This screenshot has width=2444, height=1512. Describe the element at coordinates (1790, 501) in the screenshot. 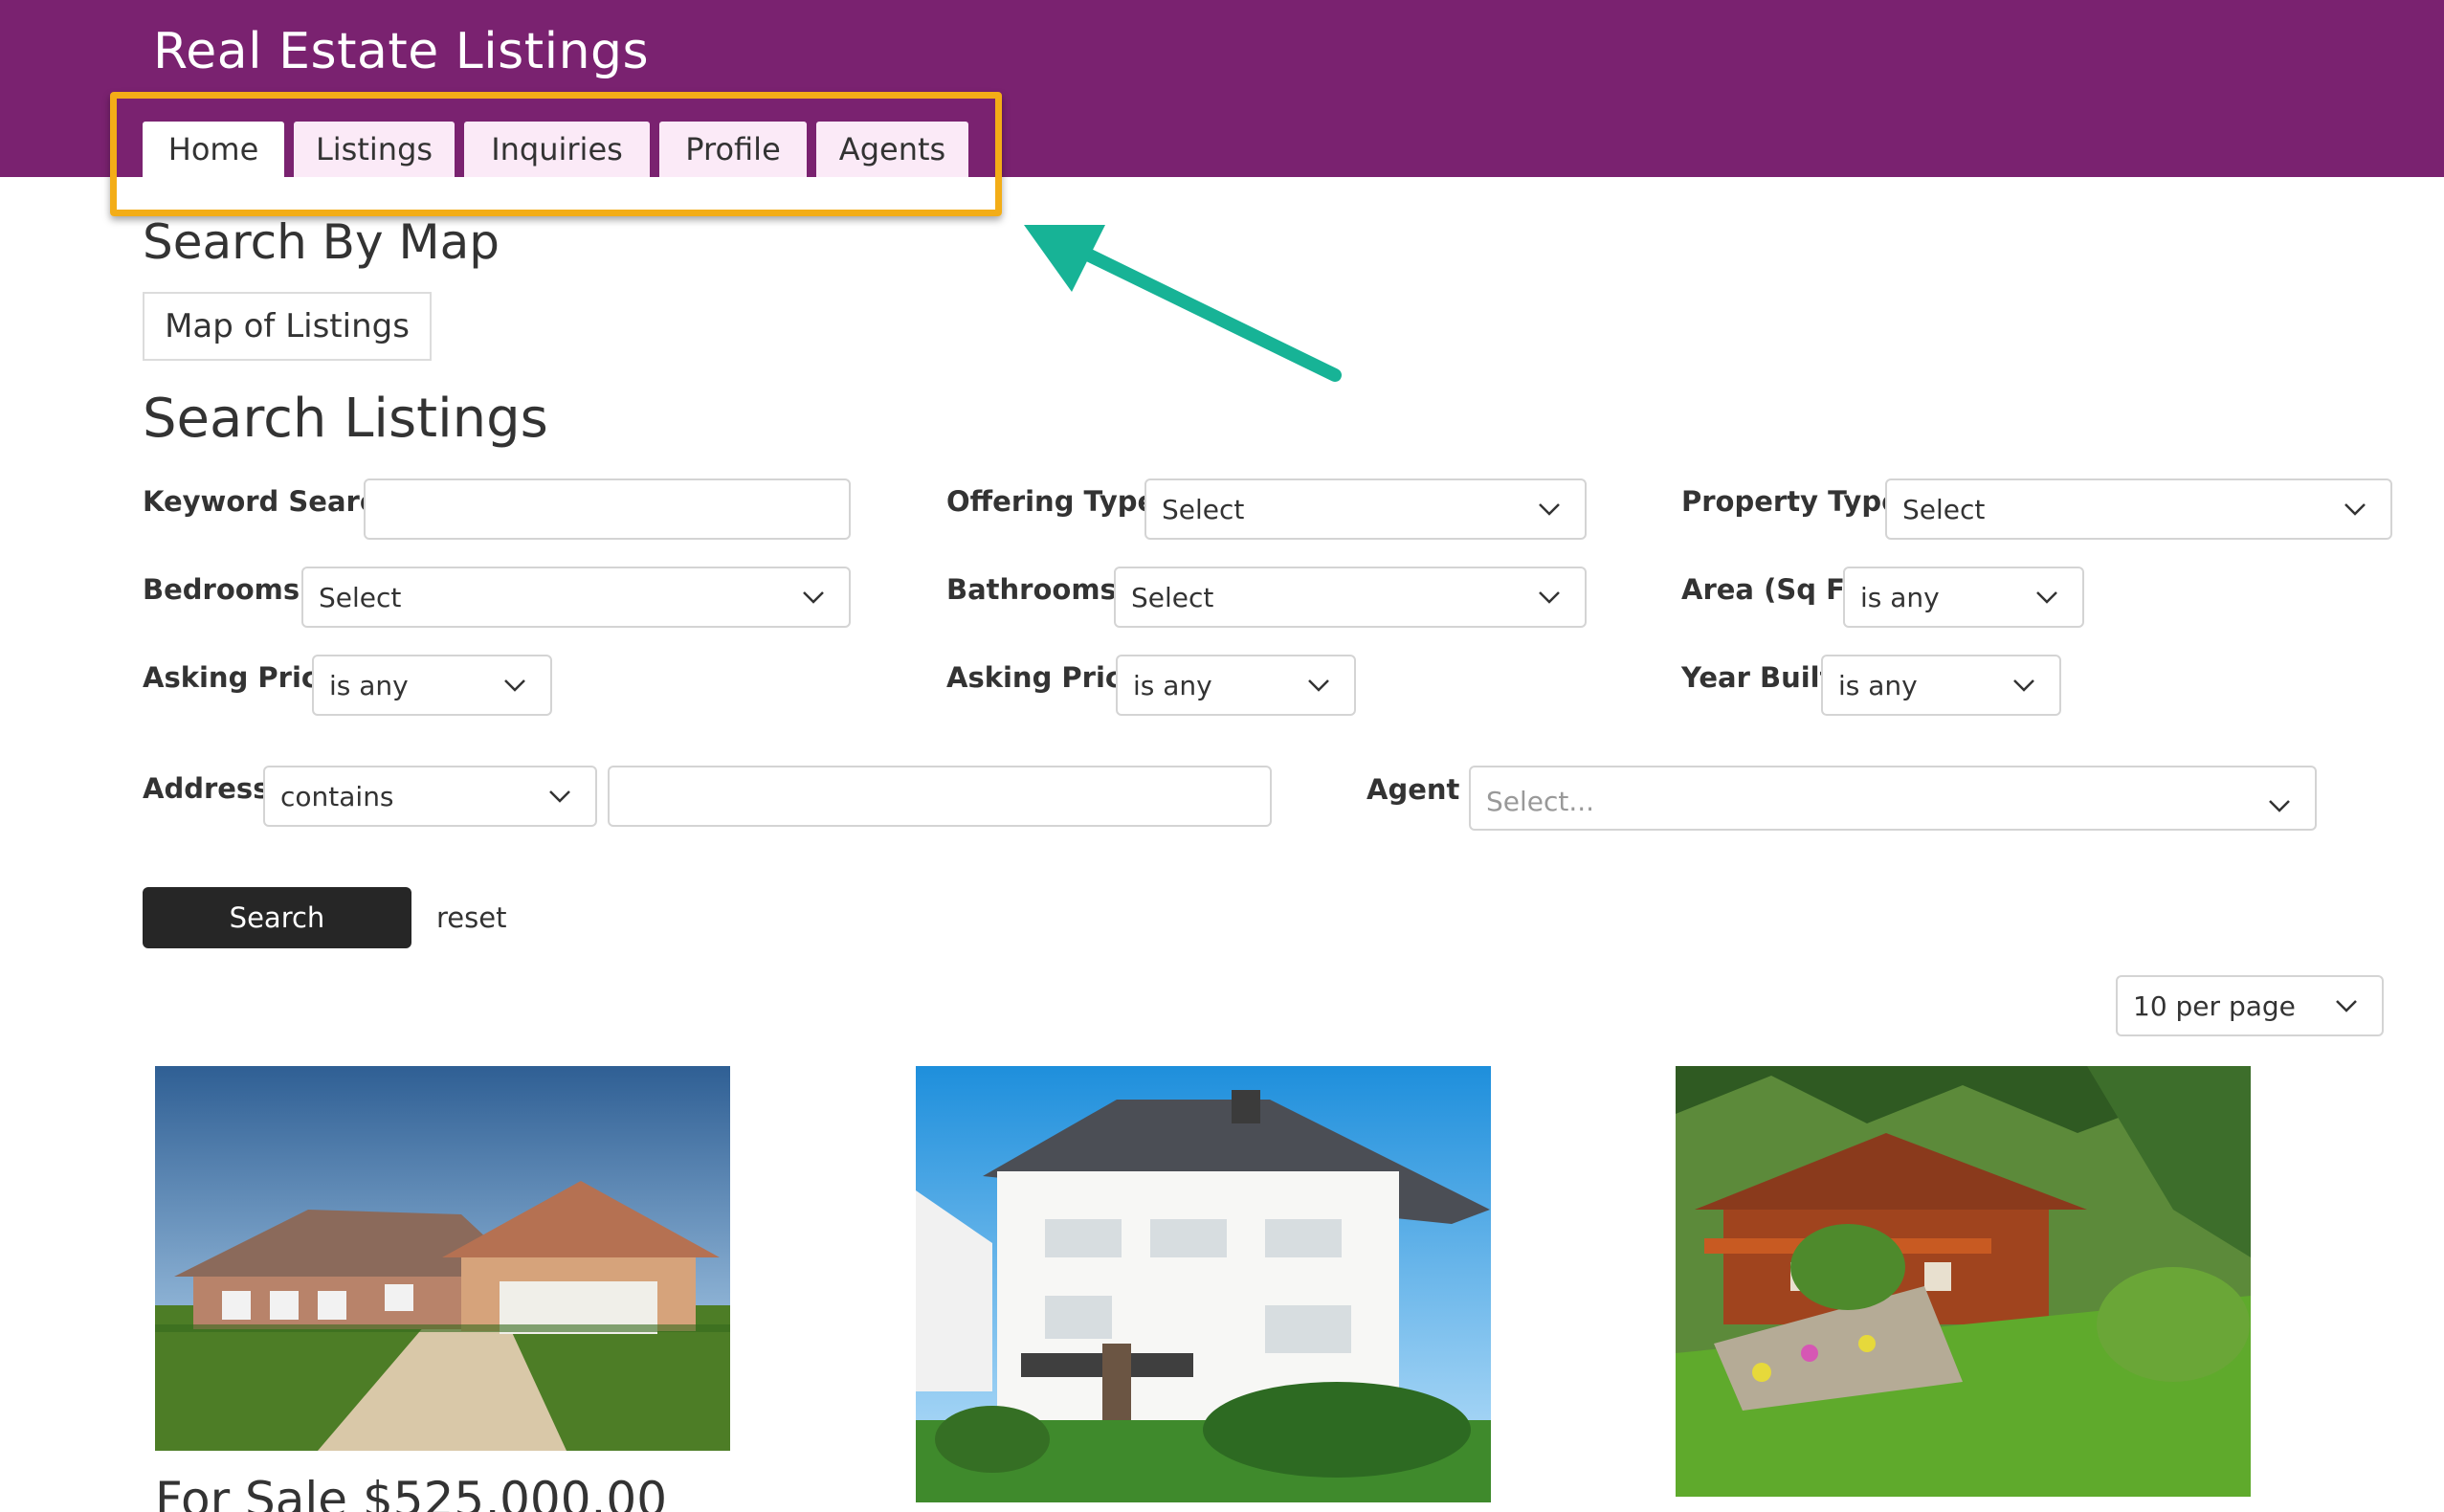

I see `property-type-label: Property Type` at that location.